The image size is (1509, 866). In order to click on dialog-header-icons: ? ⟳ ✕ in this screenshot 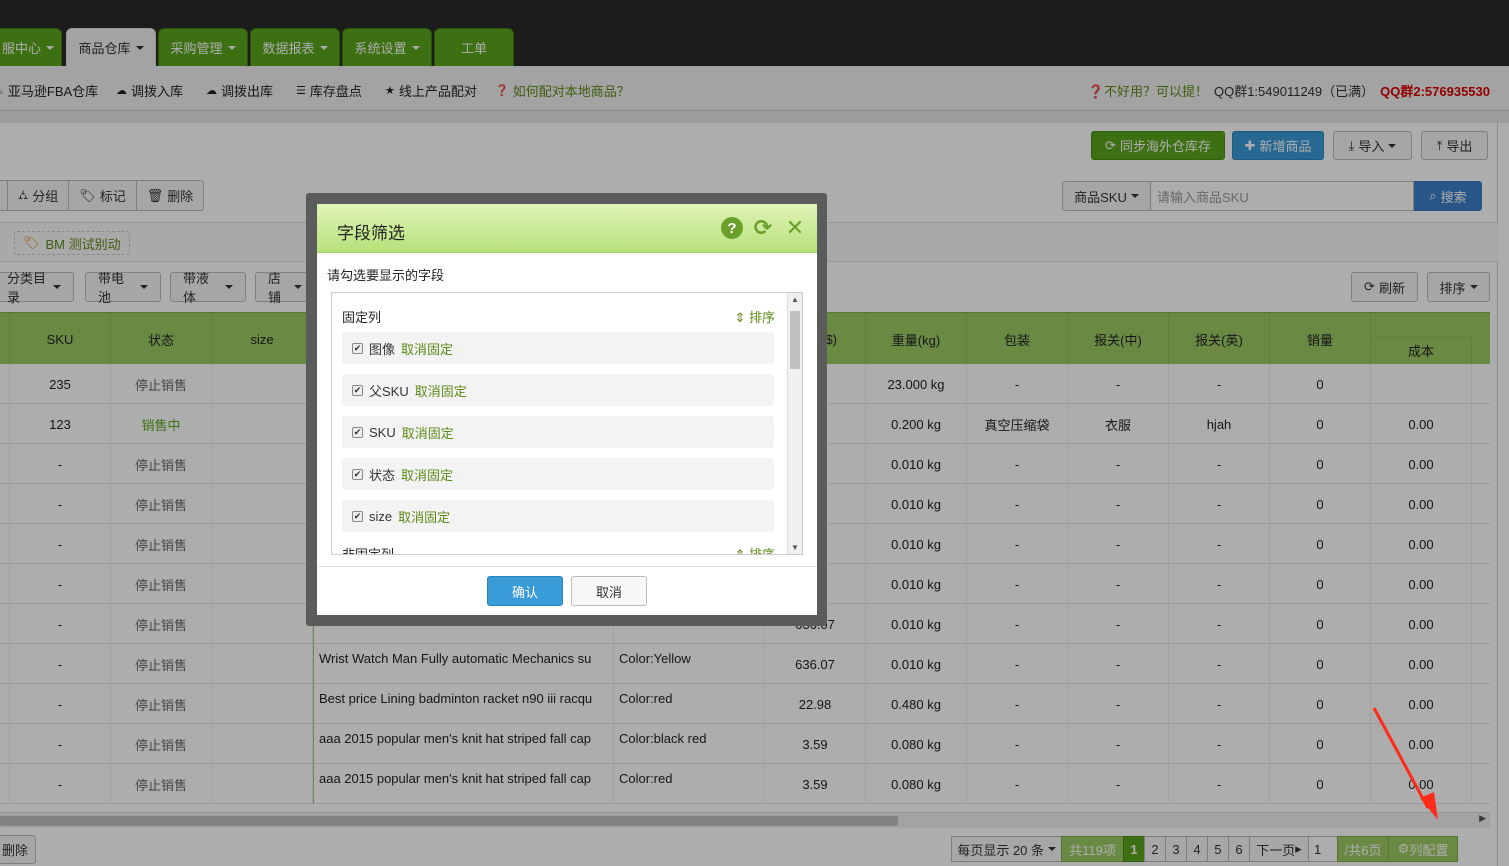, I will do `click(764, 227)`.